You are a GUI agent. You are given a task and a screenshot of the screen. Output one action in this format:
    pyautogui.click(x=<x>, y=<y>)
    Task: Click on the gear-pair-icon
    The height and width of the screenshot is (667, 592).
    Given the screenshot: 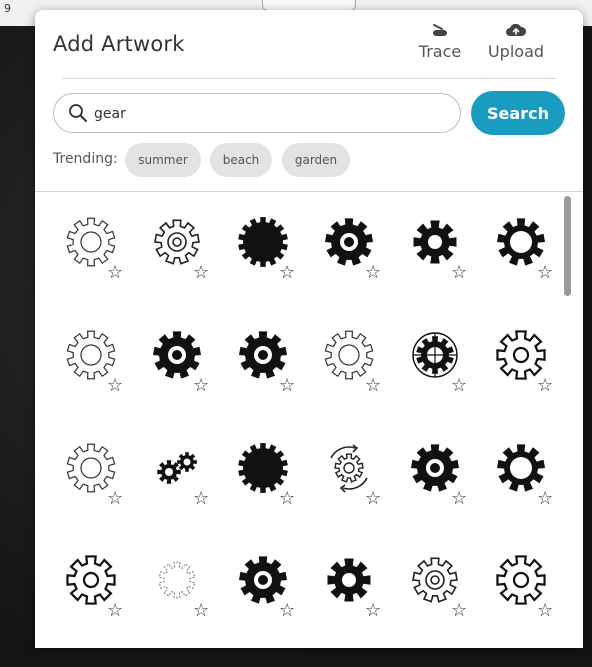 What is the action you would take?
    pyautogui.click(x=177, y=468)
    